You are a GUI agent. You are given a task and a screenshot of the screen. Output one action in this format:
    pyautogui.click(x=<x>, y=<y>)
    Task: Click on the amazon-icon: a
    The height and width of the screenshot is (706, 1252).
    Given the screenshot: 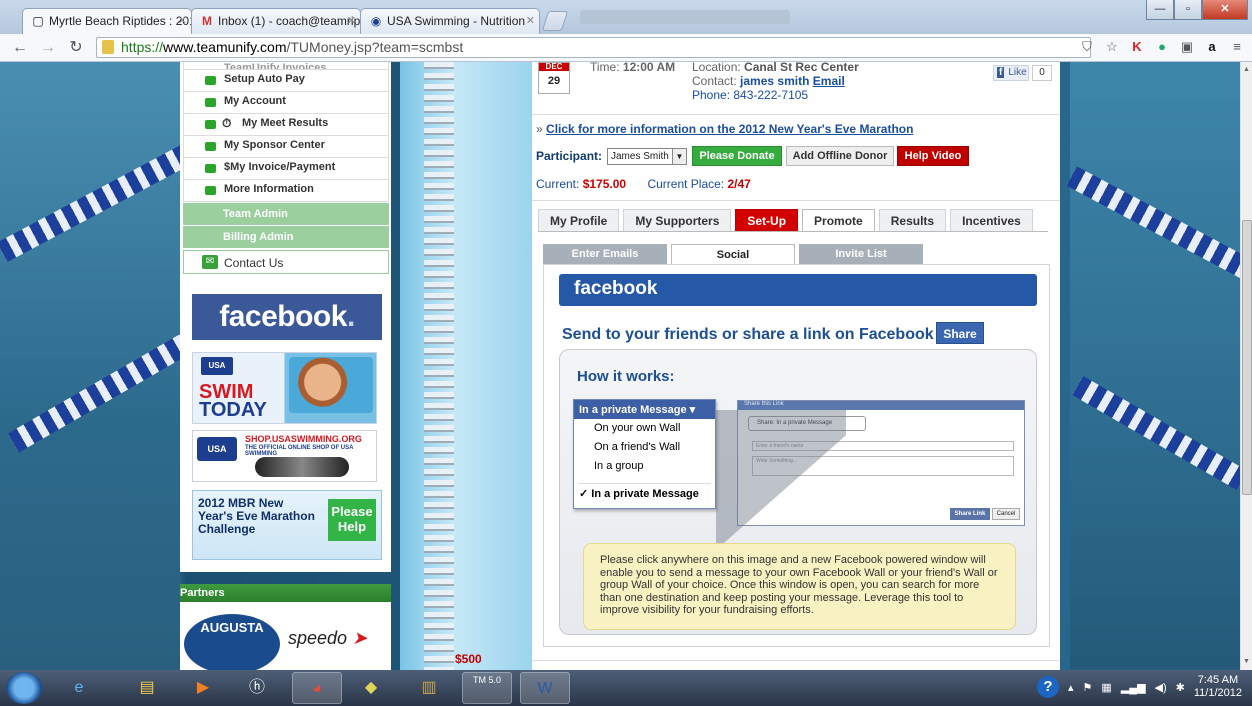 What is the action you would take?
    pyautogui.click(x=1212, y=47)
    